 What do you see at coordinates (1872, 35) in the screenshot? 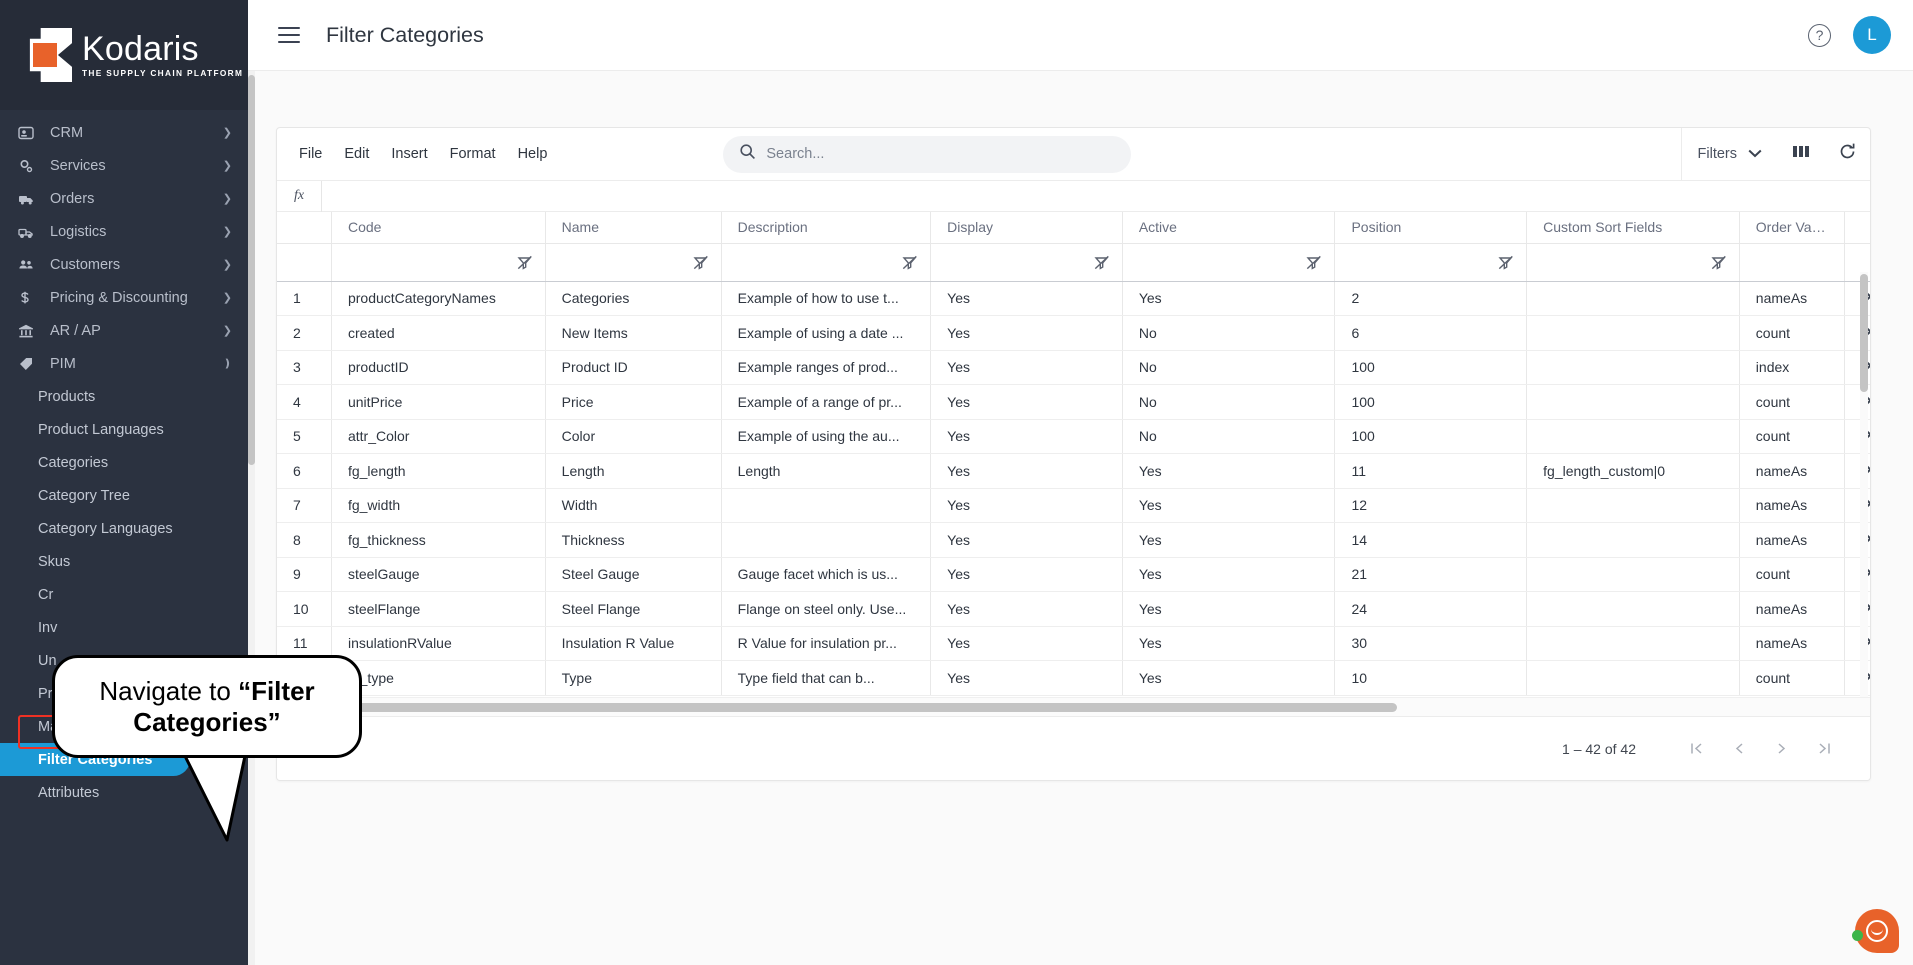
I see `avatar: L` at bounding box center [1872, 35].